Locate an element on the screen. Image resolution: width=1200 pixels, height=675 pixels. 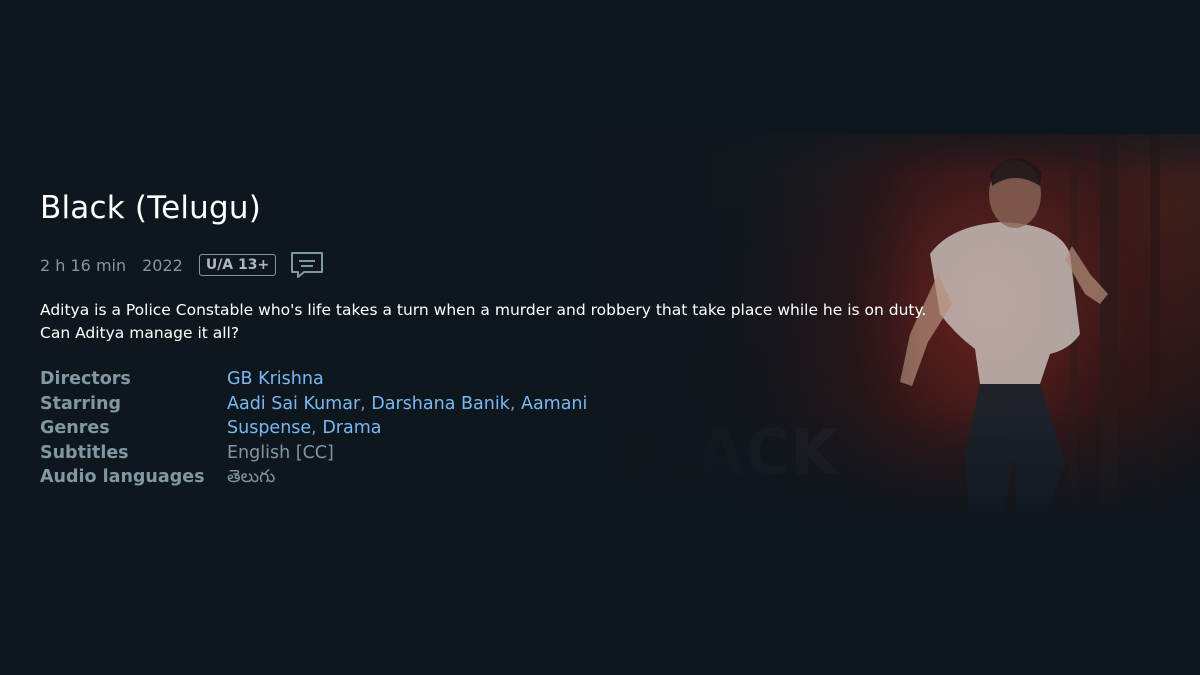
directors-row: Directors GB Krishna is located at coordinates (313, 379).